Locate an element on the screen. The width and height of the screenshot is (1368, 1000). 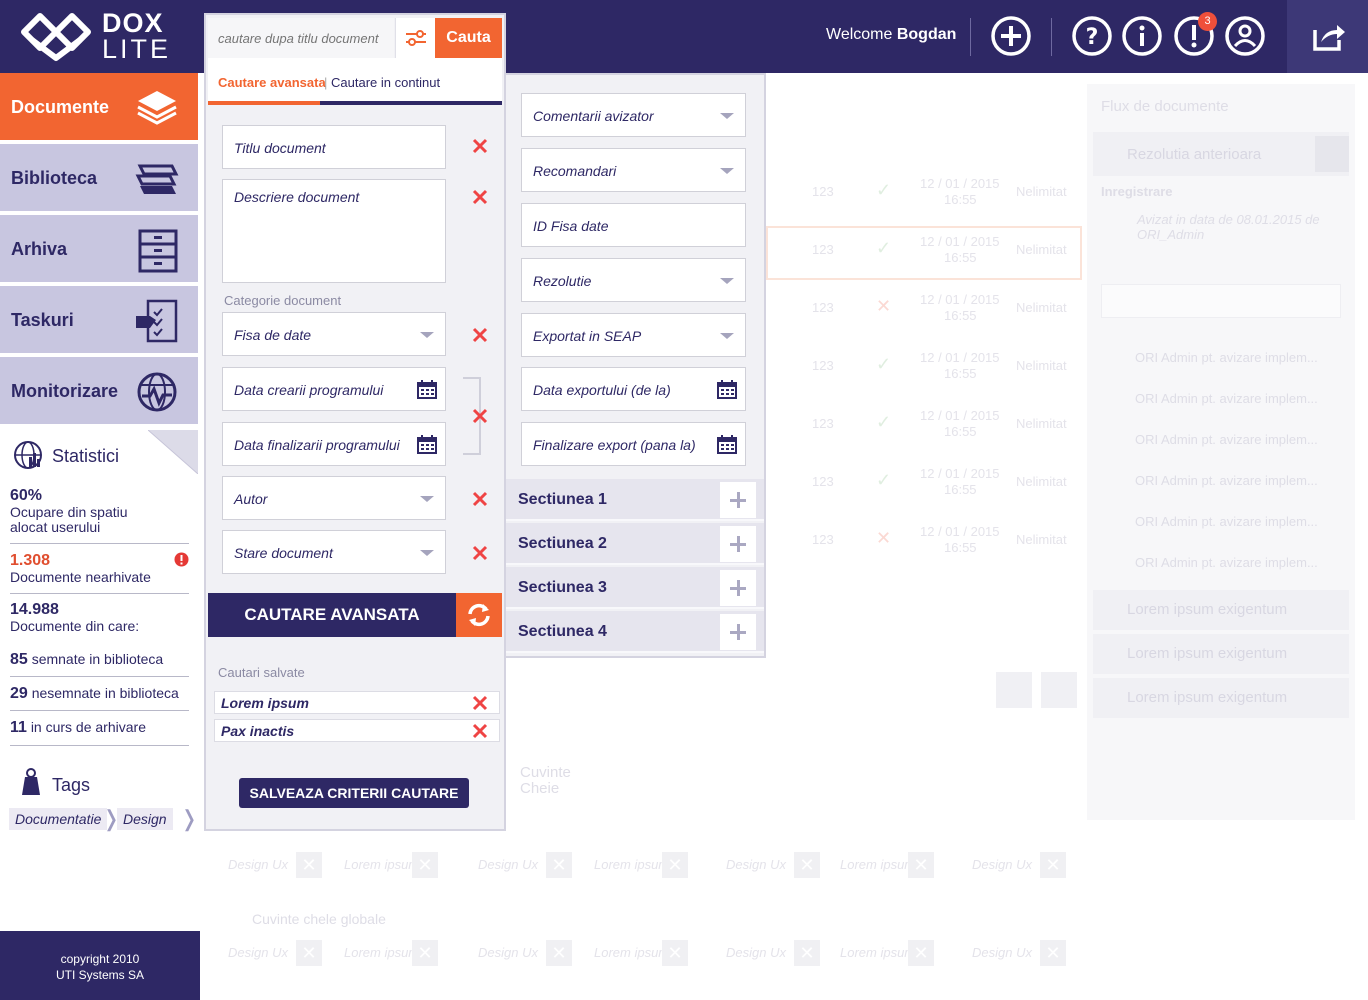
accordion-title: Lorem ipsum exigentum is located at coordinates (1207, 609).